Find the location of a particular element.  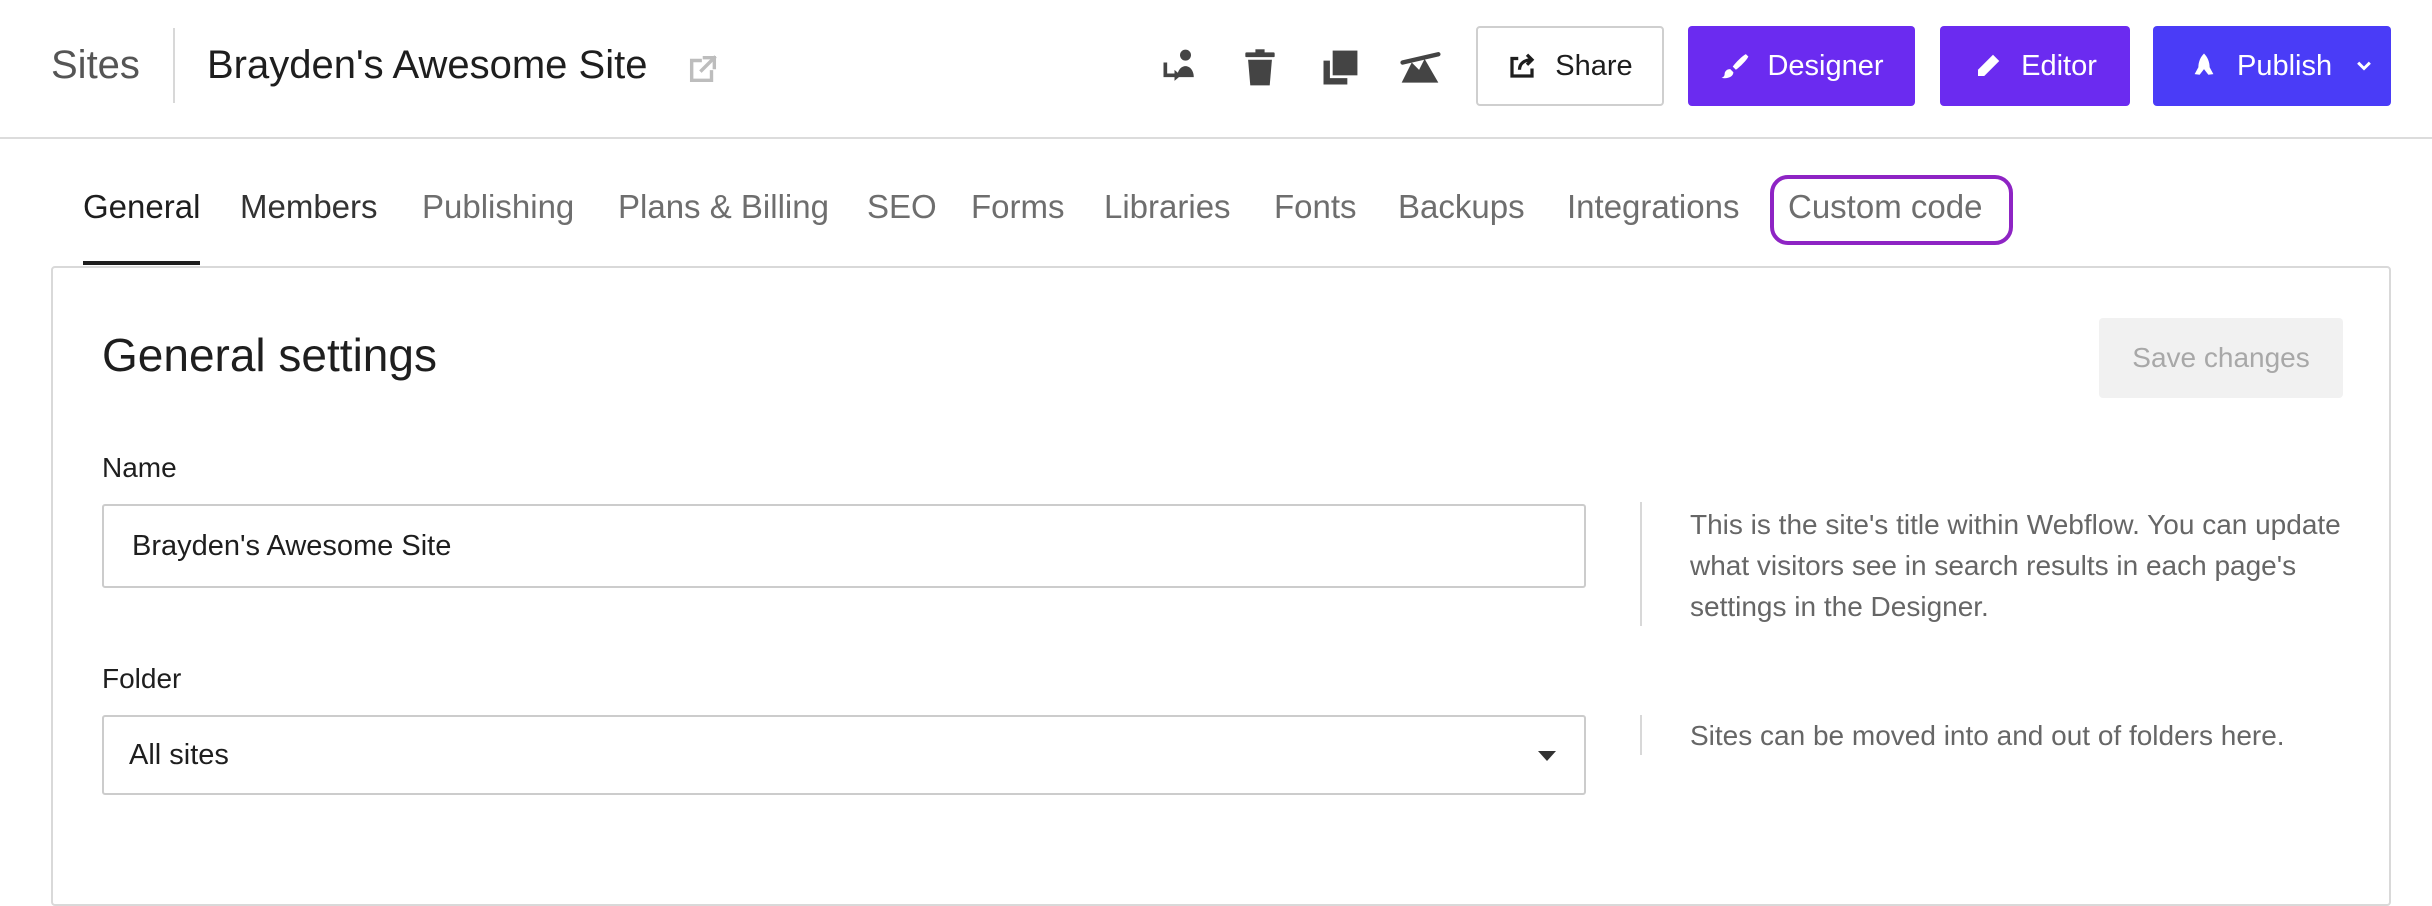

share-button: Share is located at coordinates (1570, 66).